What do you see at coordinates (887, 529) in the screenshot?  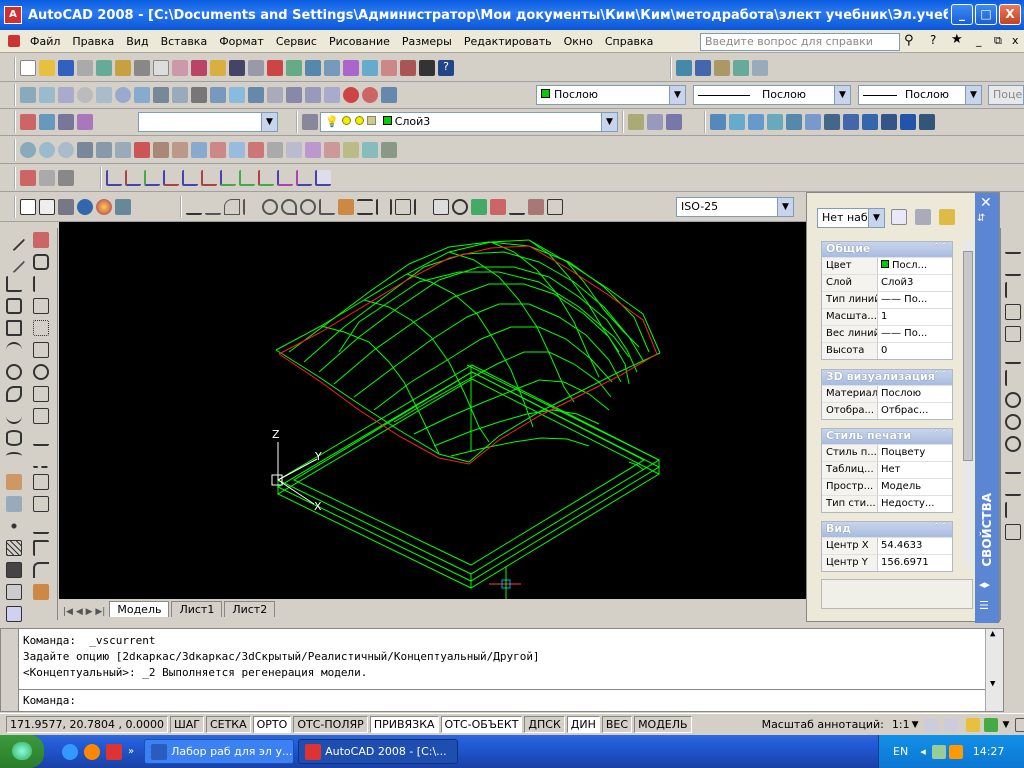 I see `section-header: Вид ⌃⌃` at bounding box center [887, 529].